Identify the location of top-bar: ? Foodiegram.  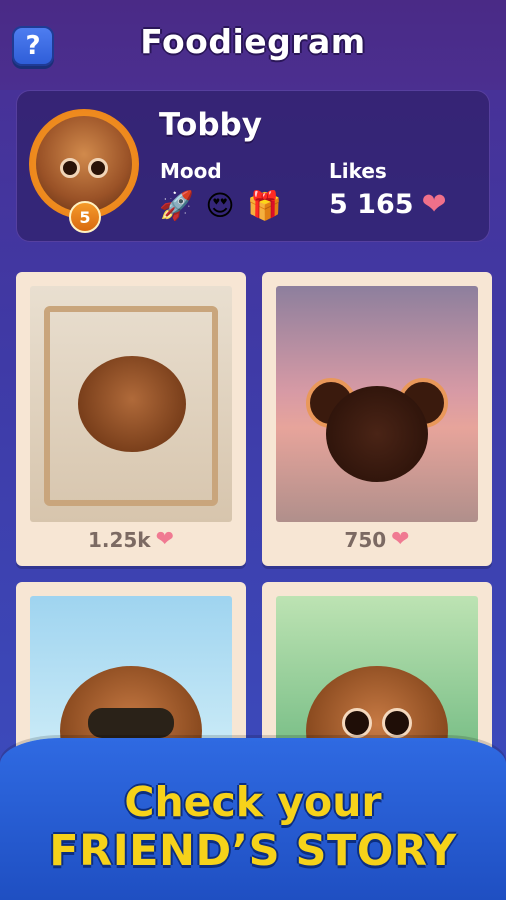
(253, 45).